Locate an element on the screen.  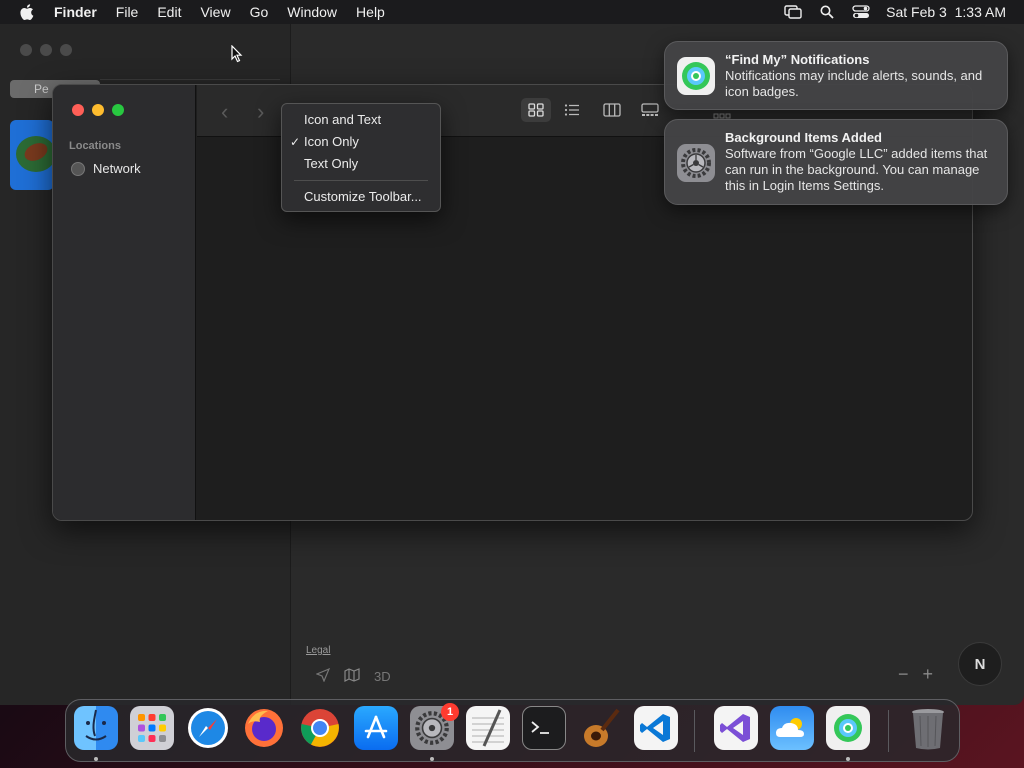
checkmark-icon: ✓ is located at coordinates (295, 142).